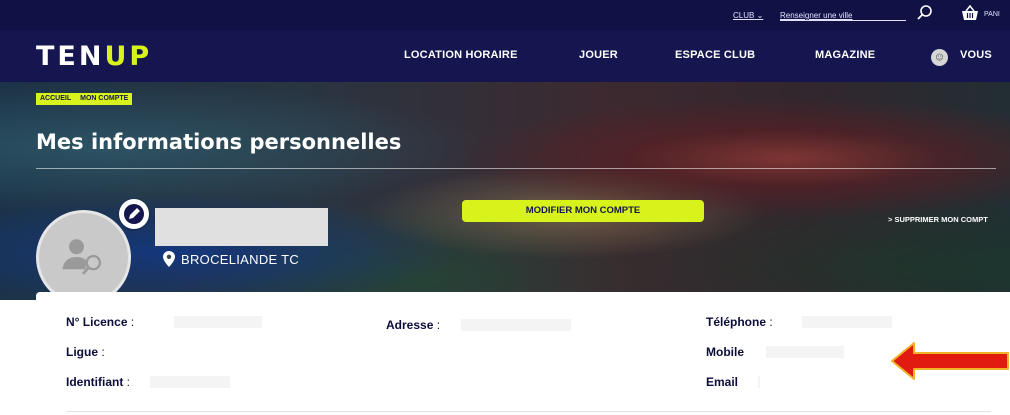 The height and width of the screenshot is (415, 1010). Describe the element at coordinates (950, 361) in the screenshot. I see `red-arrow-annotation` at that location.